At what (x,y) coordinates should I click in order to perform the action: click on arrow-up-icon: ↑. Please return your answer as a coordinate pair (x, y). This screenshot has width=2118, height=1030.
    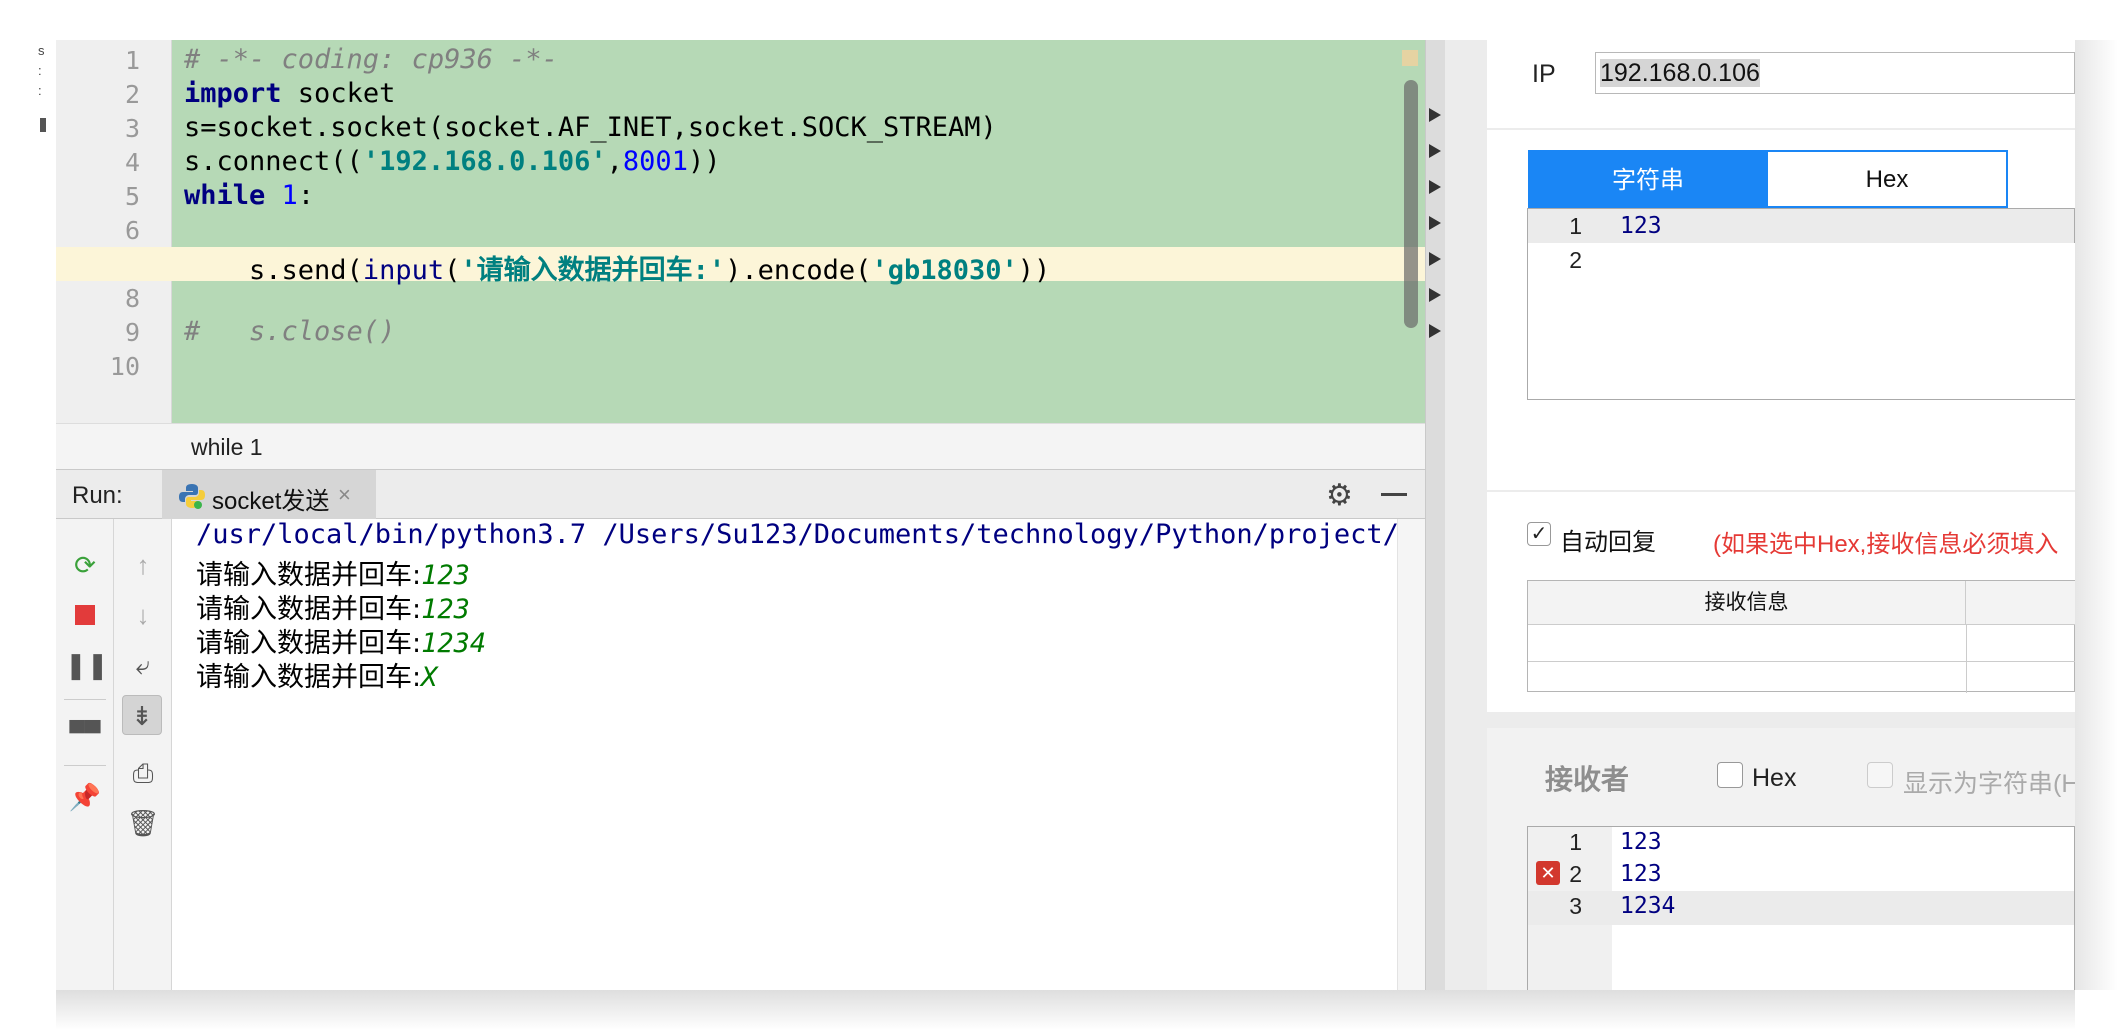
    Looking at the image, I should click on (143, 565).